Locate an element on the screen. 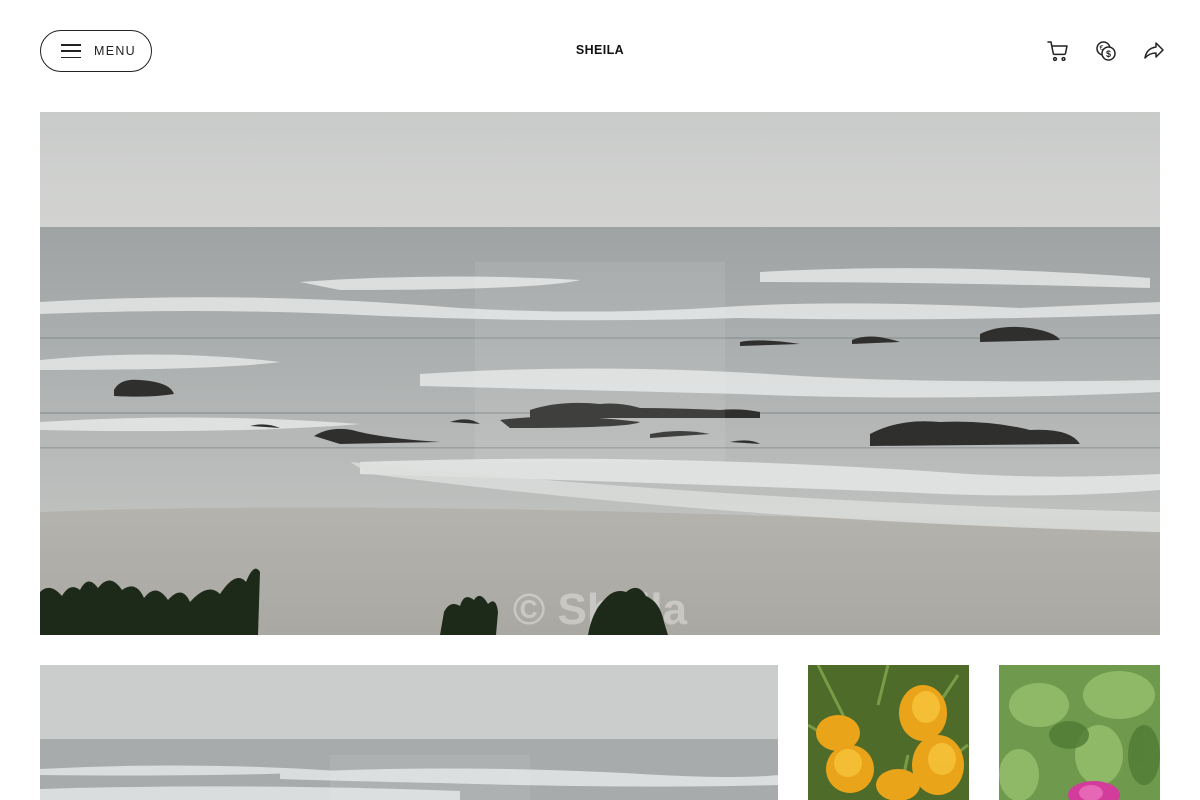 Image resolution: width=1200 pixels, height=800 pixels. gallery-tile-seascape is located at coordinates (409, 732).